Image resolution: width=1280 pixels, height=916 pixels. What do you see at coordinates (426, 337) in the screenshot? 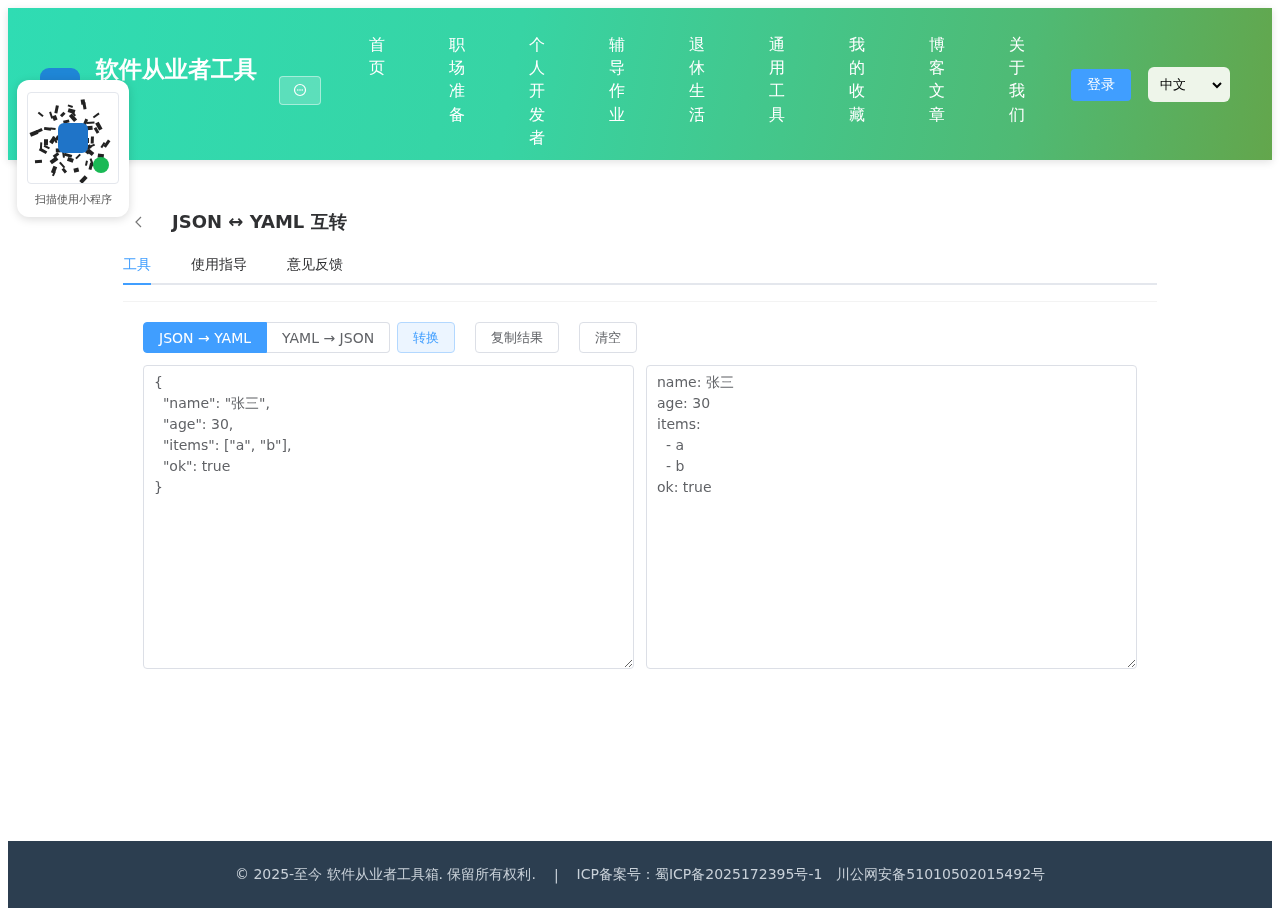
I see `action-button: 转换` at bounding box center [426, 337].